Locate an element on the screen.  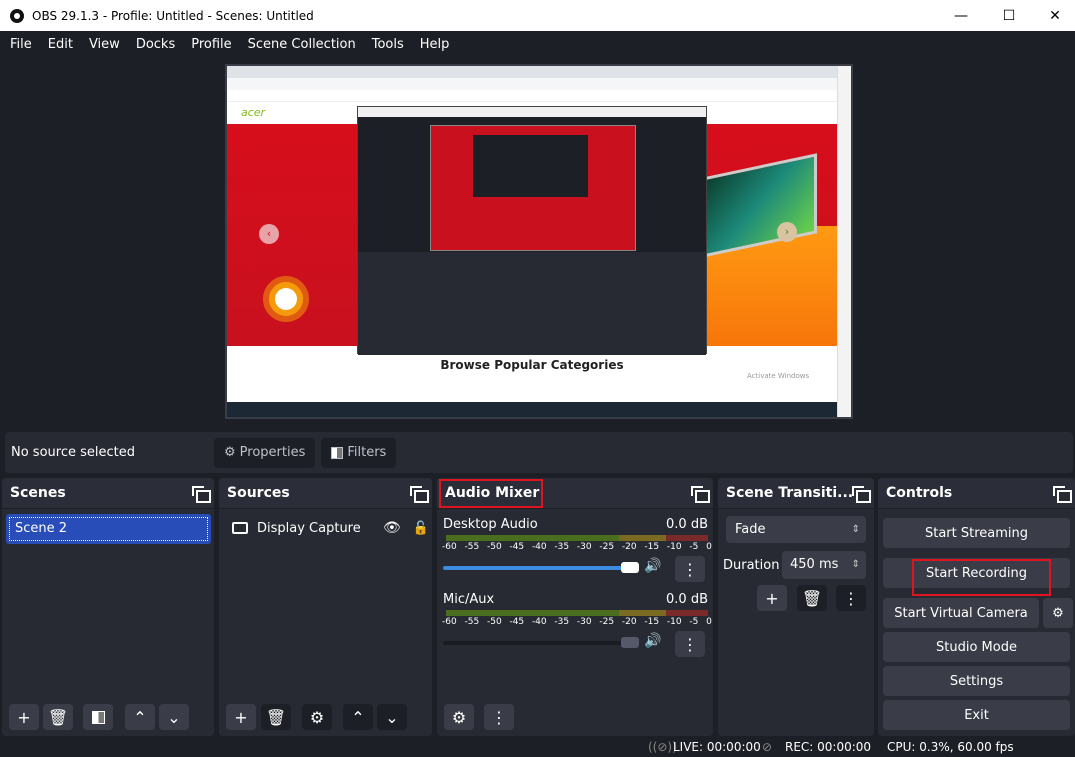
sources-dock: Sources Display Capture 👁 🔓 + 🗑 ⚙ ⌃ ⌄ is located at coordinates (325, 607).